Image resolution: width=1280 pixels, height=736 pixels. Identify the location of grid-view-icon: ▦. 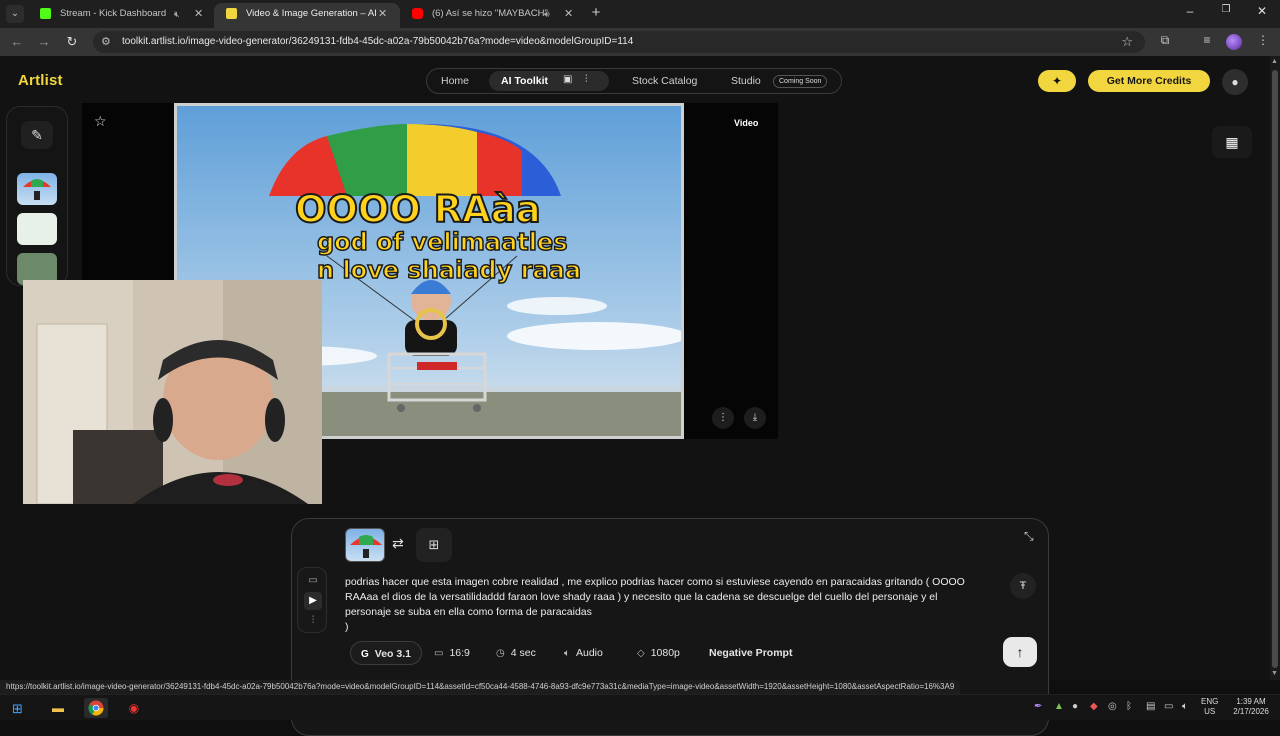
(1232, 142).